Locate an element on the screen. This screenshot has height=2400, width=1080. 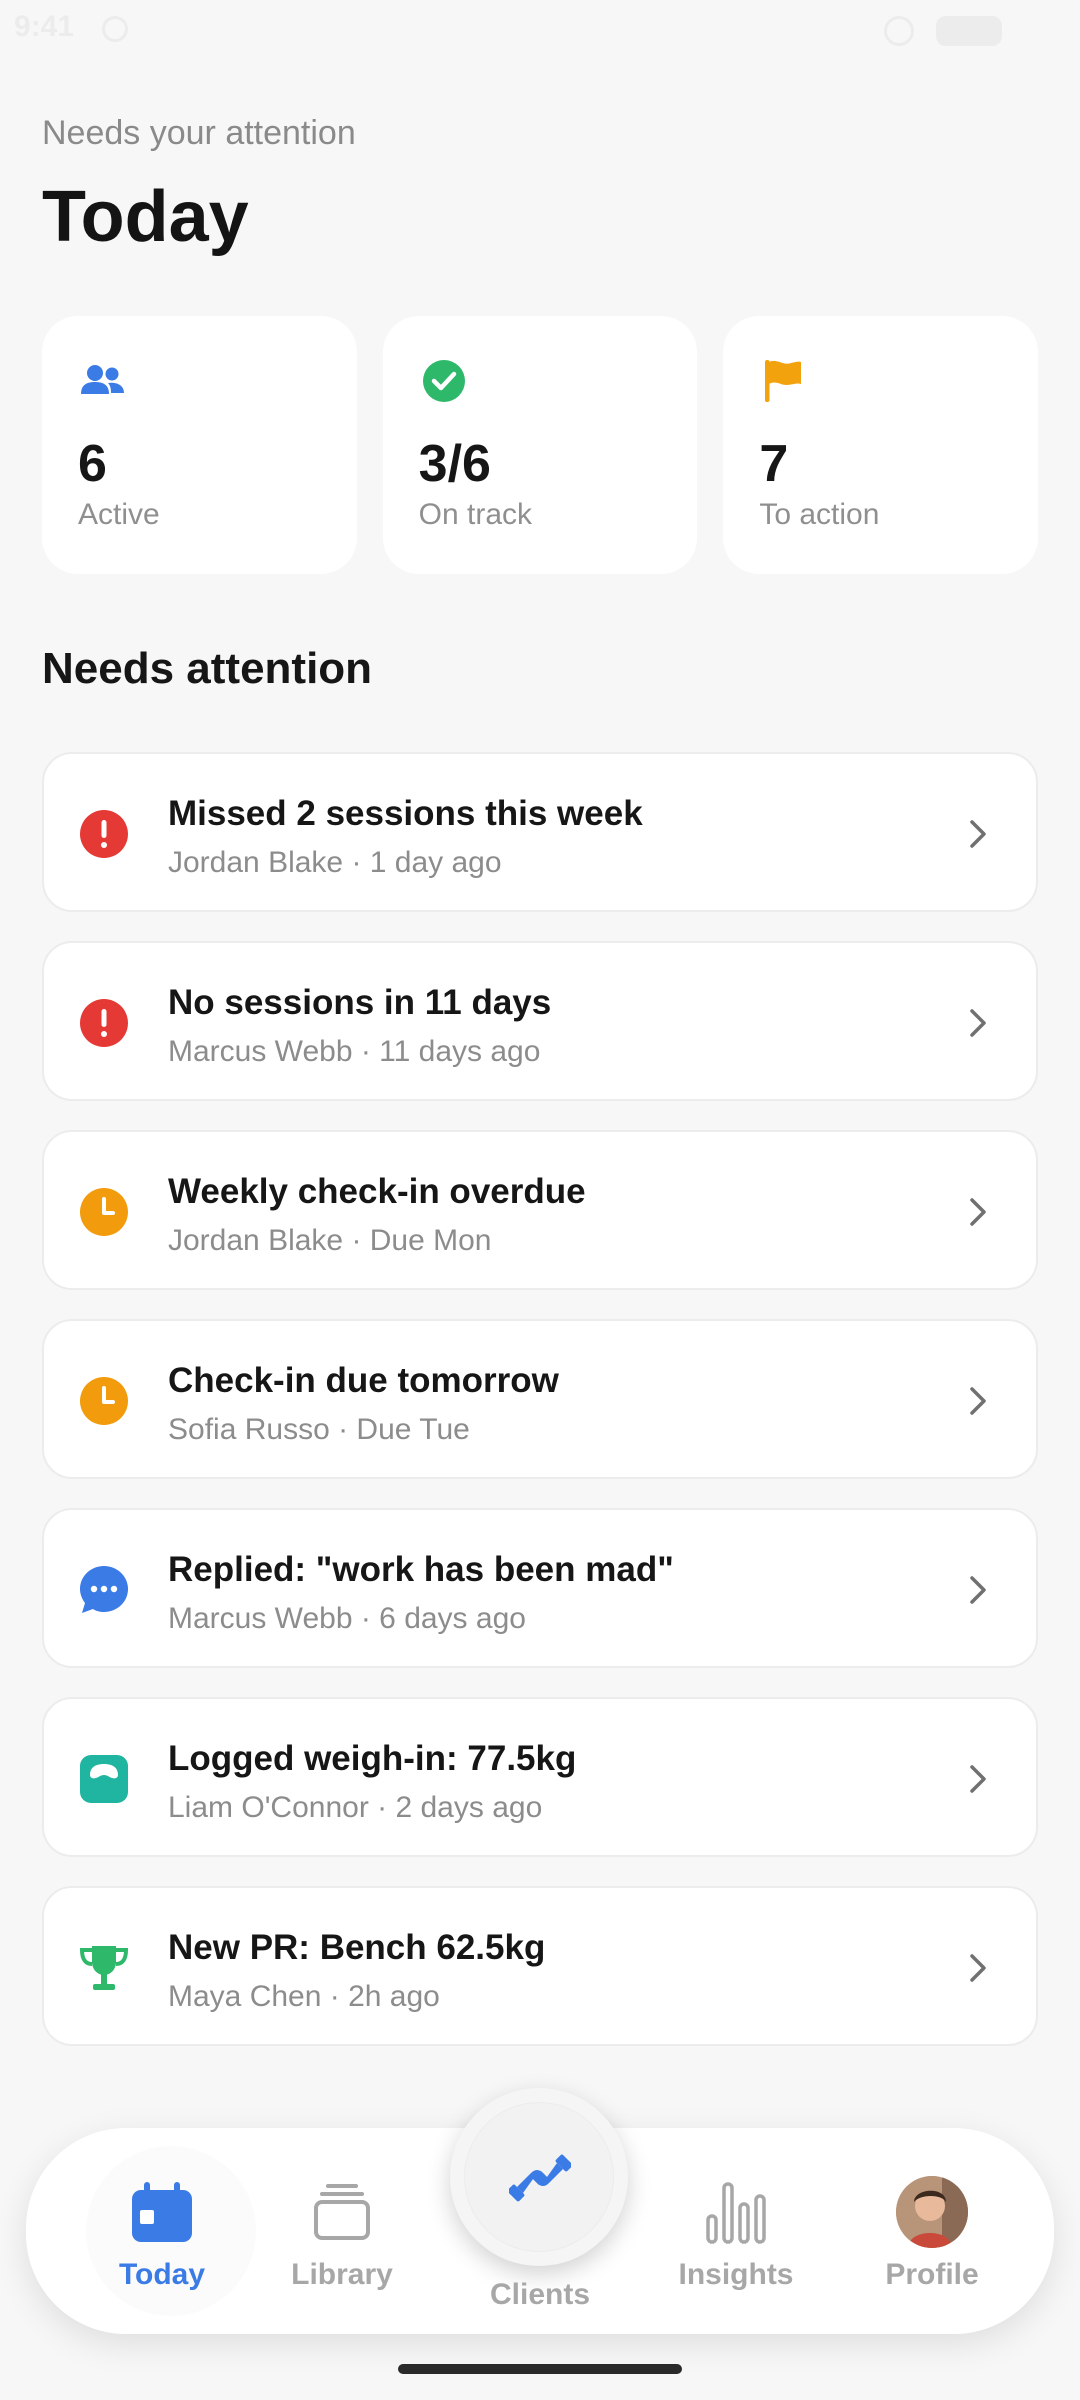
notification-icon is located at coordinates (115, 29).